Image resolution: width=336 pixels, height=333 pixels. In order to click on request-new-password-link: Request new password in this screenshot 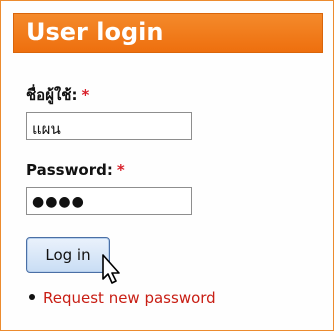, I will do `click(129, 298)`.